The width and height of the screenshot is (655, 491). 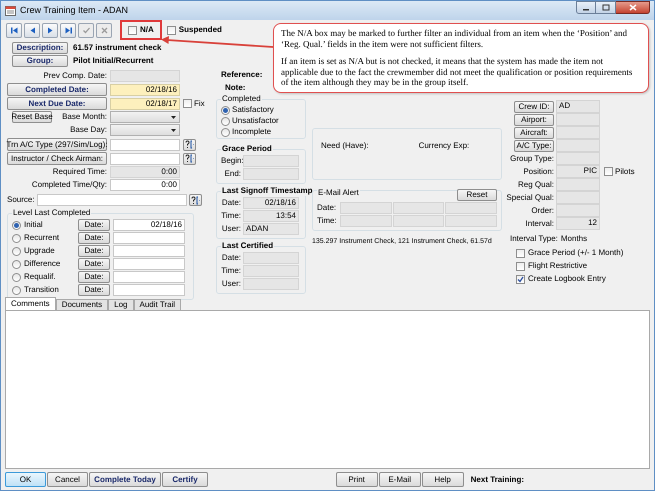 What do you see at coordinates (145, 117) in the screenshot?
I see `dropdown` at bounding box center [145, 117].